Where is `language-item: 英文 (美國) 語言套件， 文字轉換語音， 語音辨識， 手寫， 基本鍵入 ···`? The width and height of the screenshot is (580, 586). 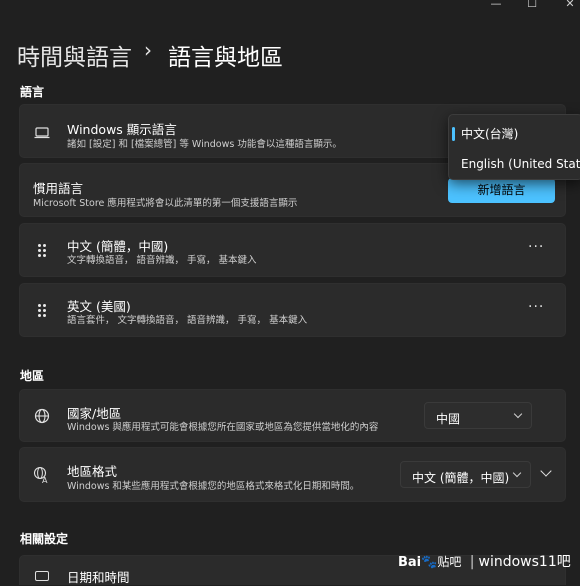 language-item: 英文 (美國) 語言套件， 文字轉換語音， 語音辨識， 手寫， 基本鍵入 ··· is located at coordinates (292, 310).